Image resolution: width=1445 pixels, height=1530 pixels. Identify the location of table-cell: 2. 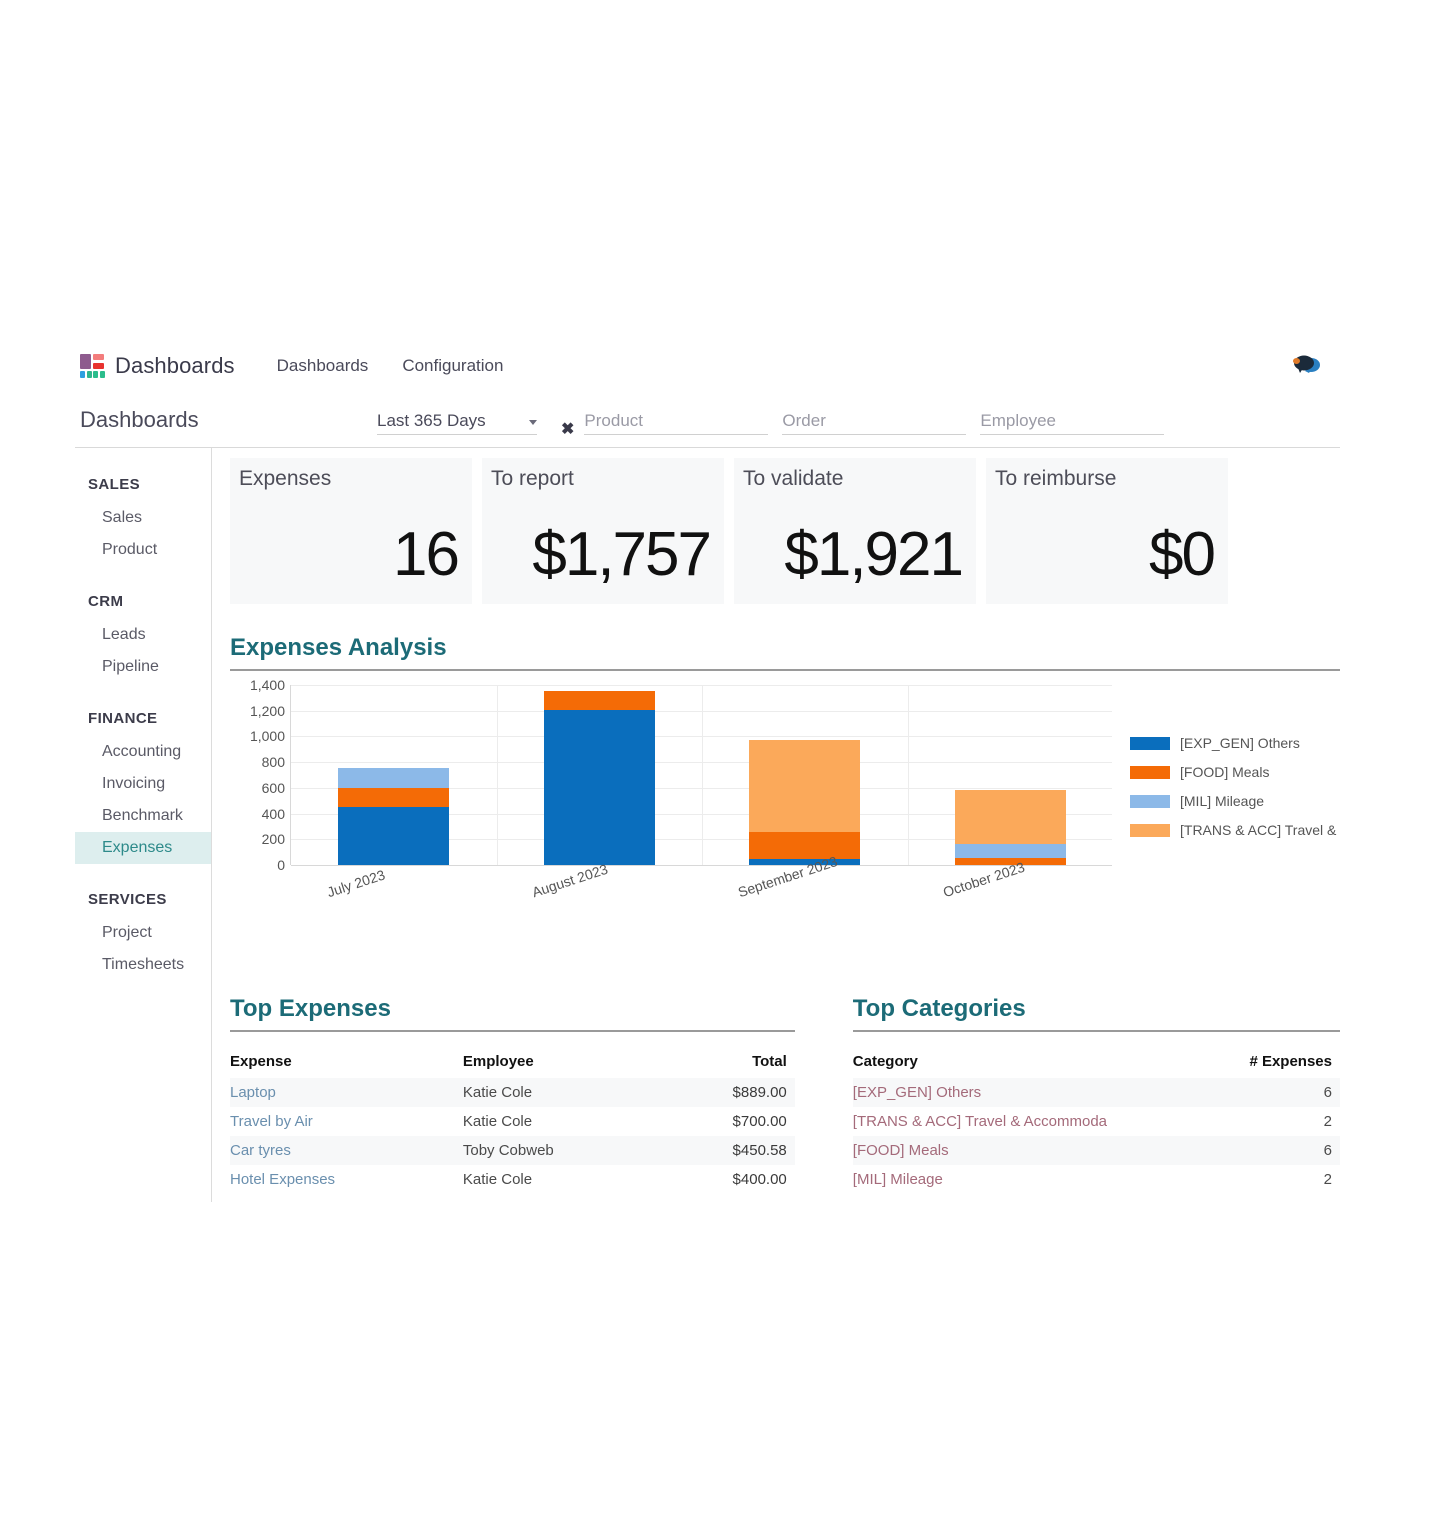
(1327, 1121).